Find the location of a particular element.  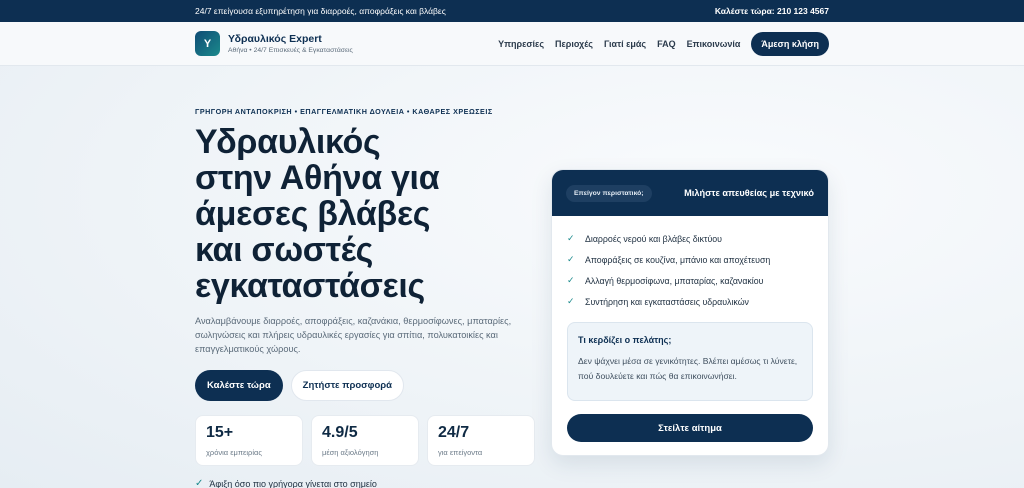

headline-line: και σωστές is located at coordinates (284, 250).